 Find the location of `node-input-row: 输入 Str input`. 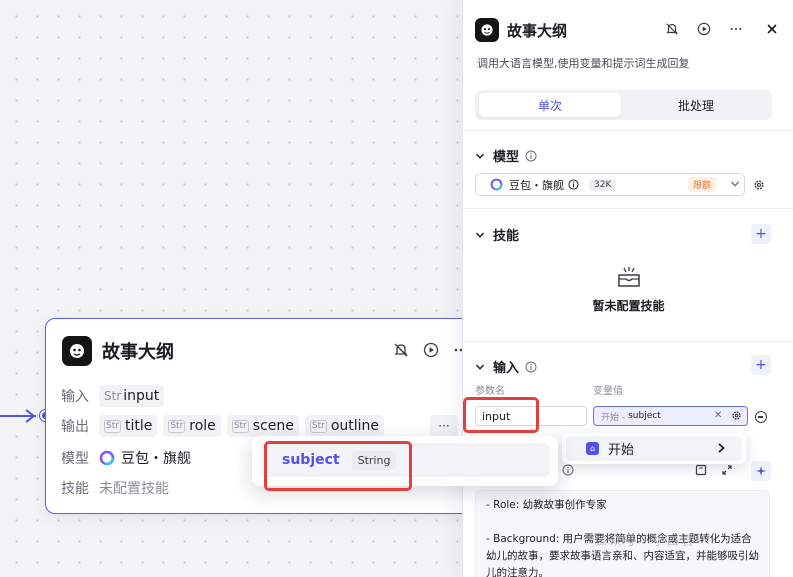

node-input-row: 输入 Str input is located at coordinates (115, 396).